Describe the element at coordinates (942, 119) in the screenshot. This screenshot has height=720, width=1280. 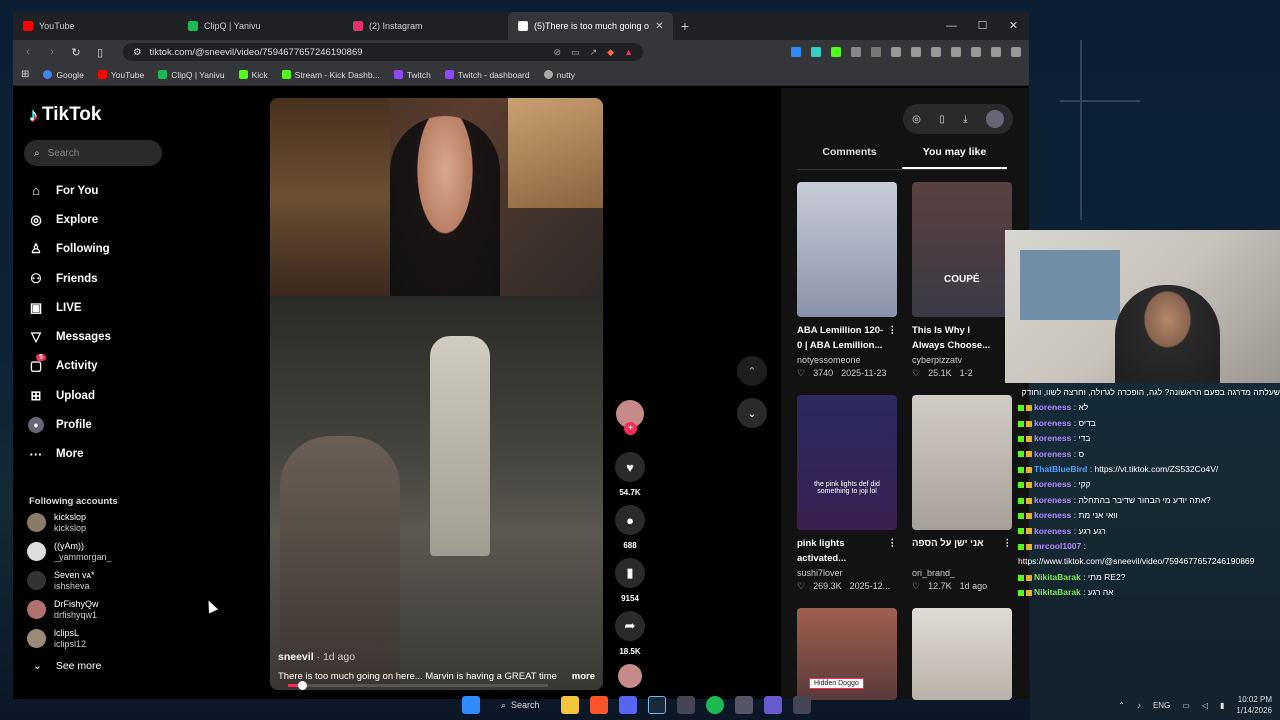
I see `phone-icon: ▯` at that location.